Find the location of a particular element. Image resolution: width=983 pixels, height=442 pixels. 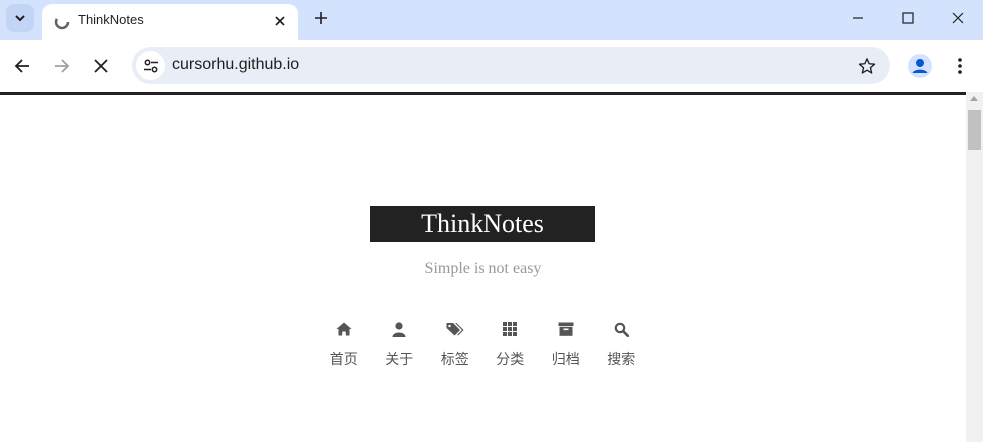

menu-item-about: 关于 is located at coordinates (400, 344).